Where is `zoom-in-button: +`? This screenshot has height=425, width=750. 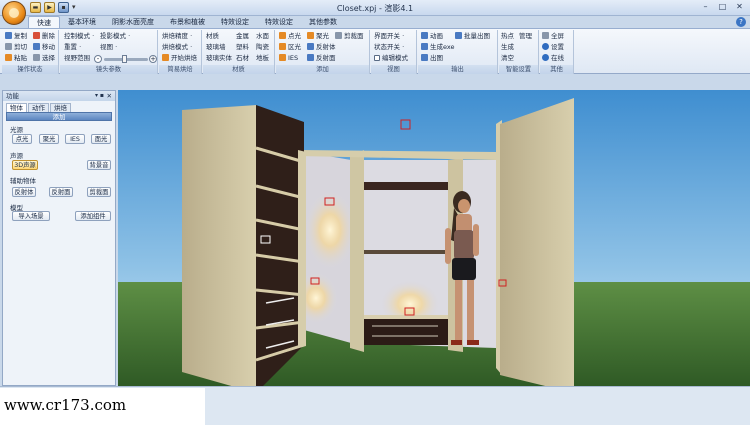
zoom-in-button: + is located at coordinates (153, 59).